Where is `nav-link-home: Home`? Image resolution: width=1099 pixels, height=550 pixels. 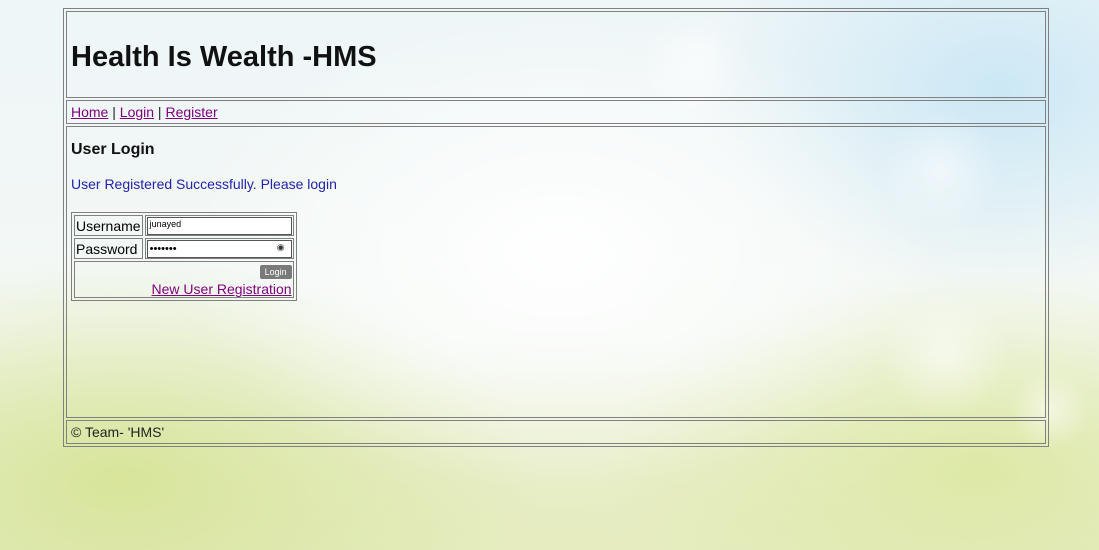
nav-link-home: Home is located at coordinates (89, 112).